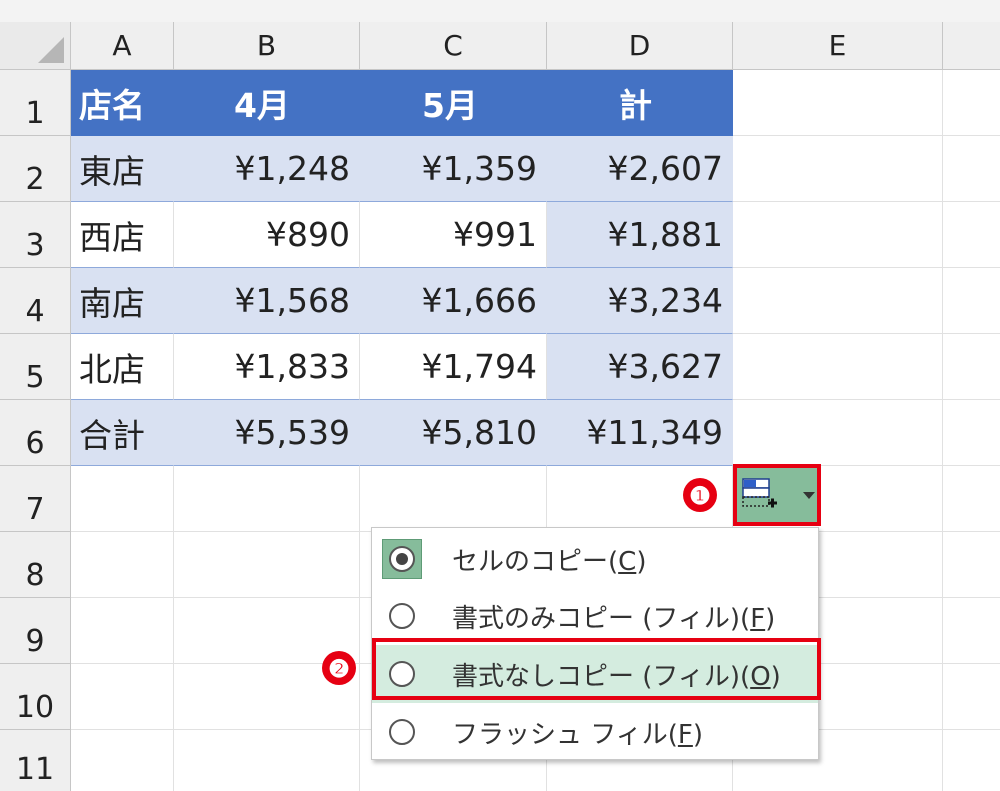  What do you see at coordinates (640, 169) in the screenshot?
I see `table-cell: ¥2,607` at bounding box center [640, 169].